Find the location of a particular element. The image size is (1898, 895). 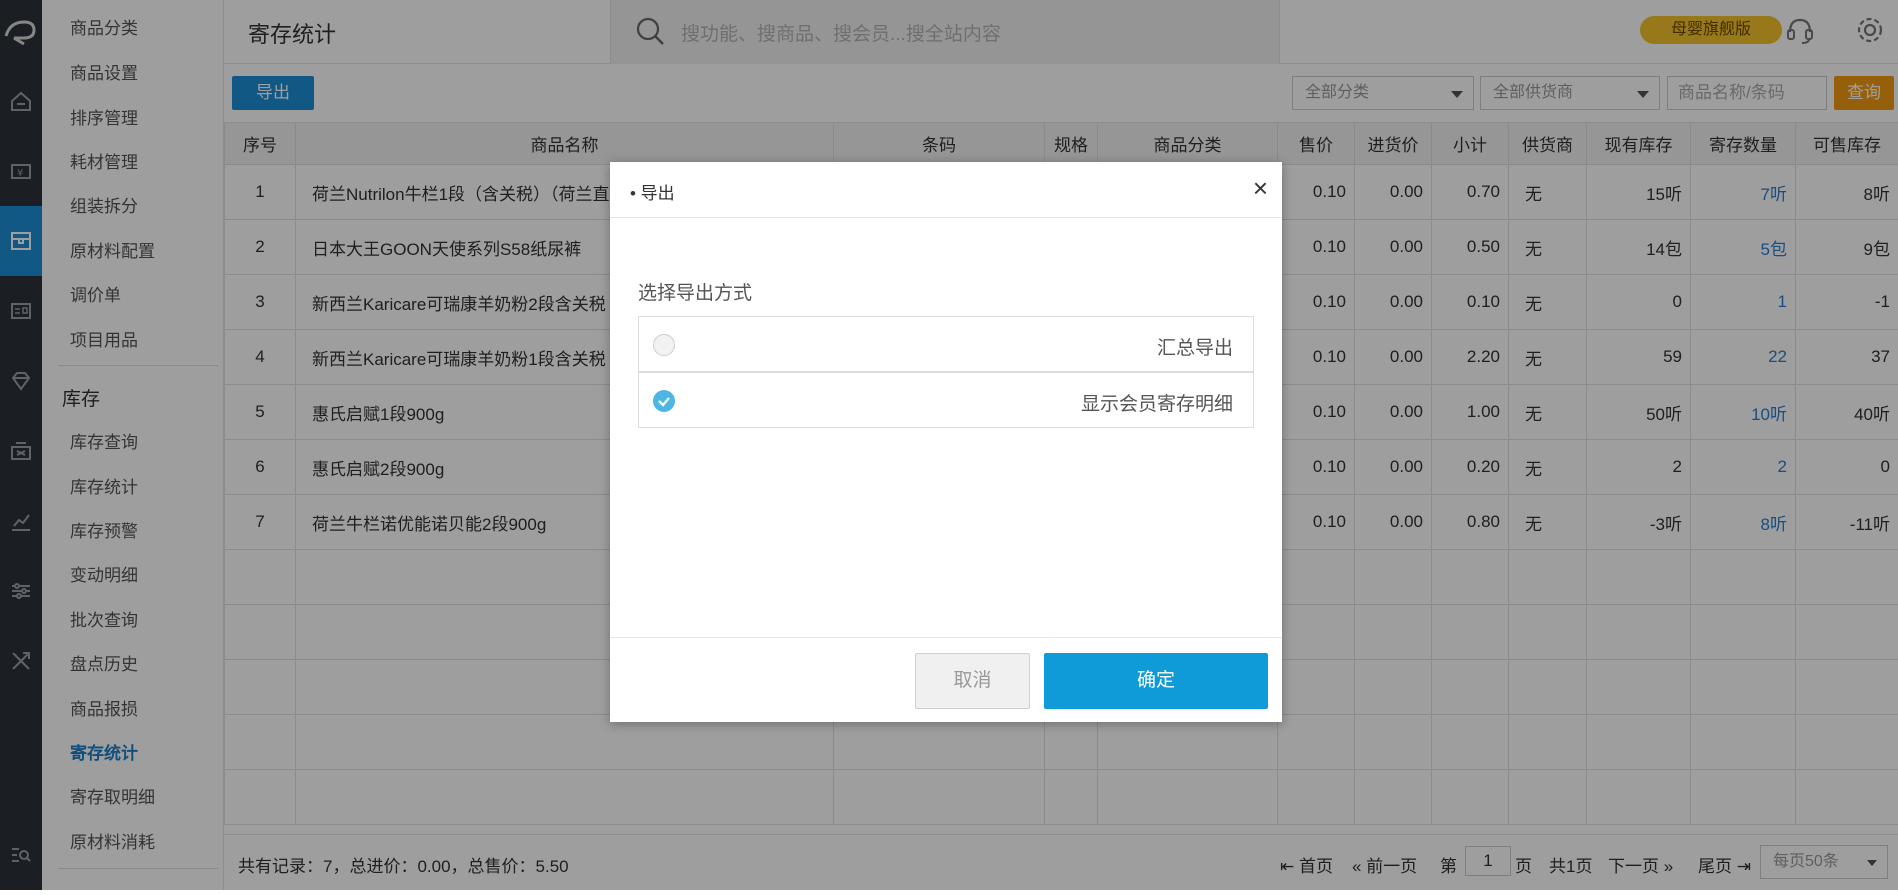

close-icon: × is located at coordinates (1260, 188).